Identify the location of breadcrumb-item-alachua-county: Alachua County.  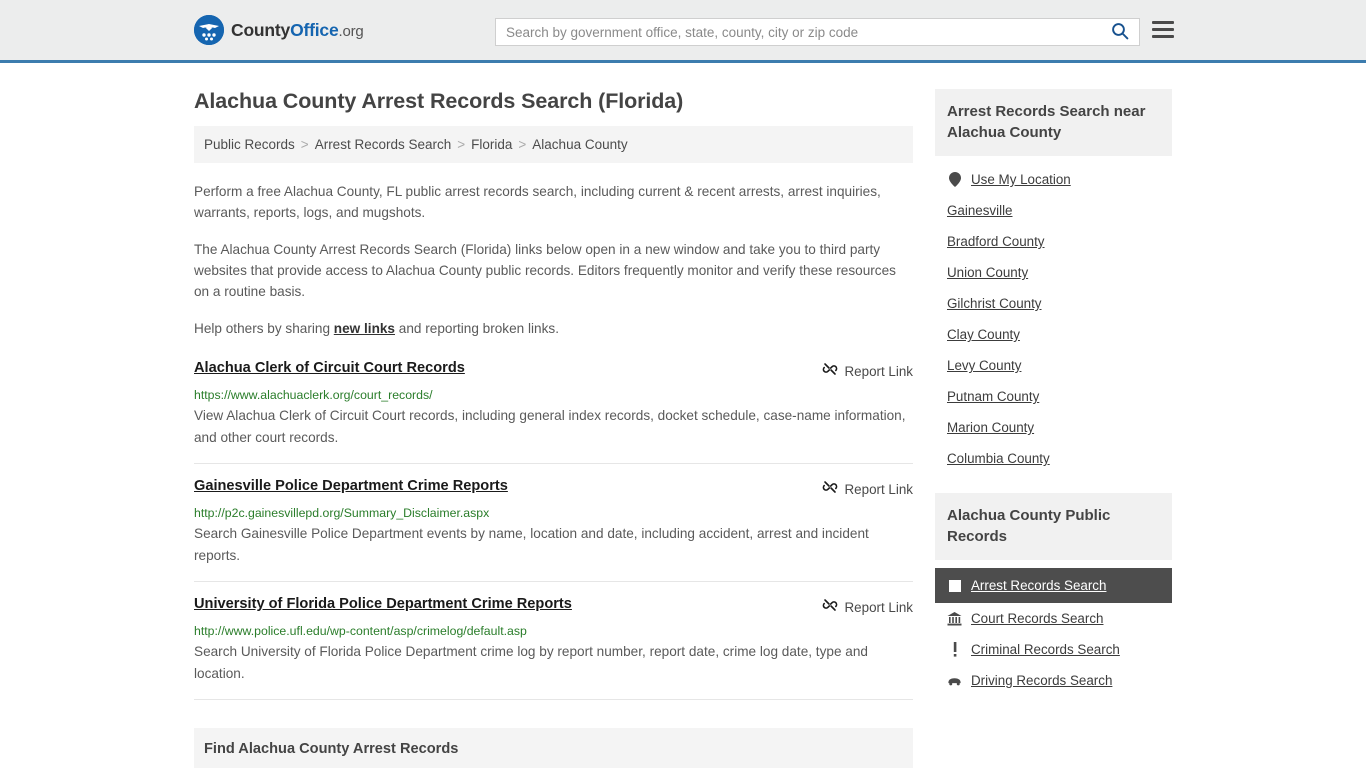
(579, 144).